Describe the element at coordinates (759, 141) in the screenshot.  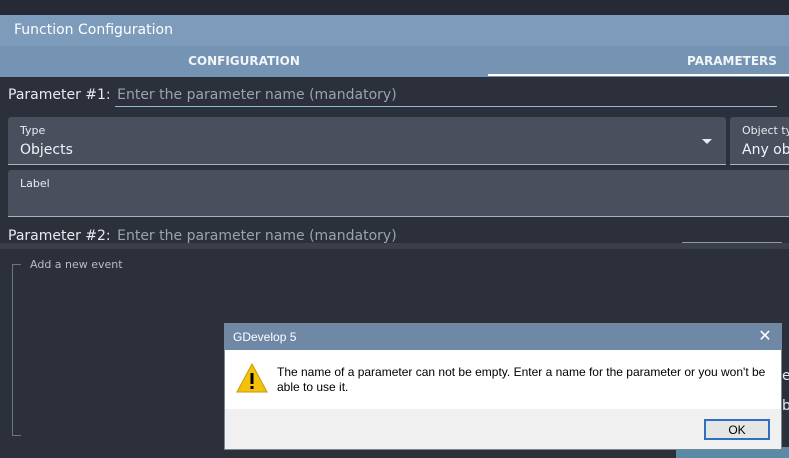
I see `object-type-select: Object ty Any ob` at that location.